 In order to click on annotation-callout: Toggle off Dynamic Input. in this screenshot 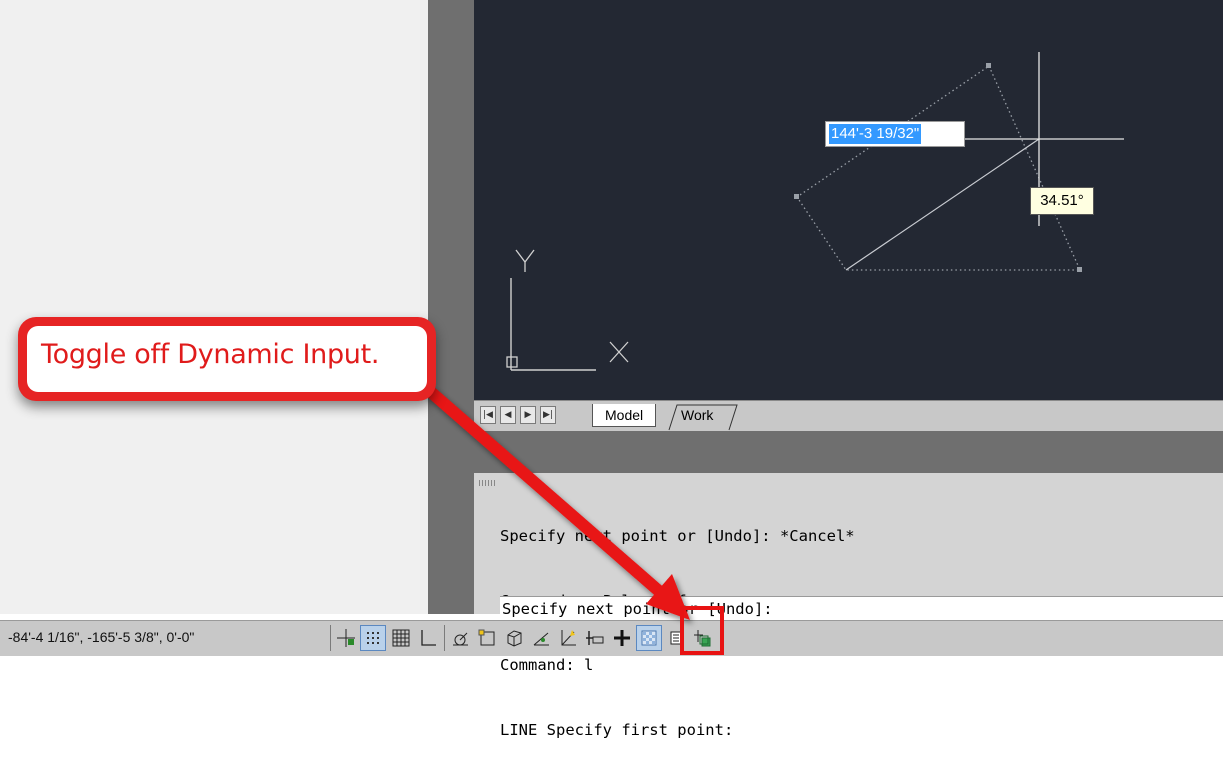, I will do `click(227, 359)`.